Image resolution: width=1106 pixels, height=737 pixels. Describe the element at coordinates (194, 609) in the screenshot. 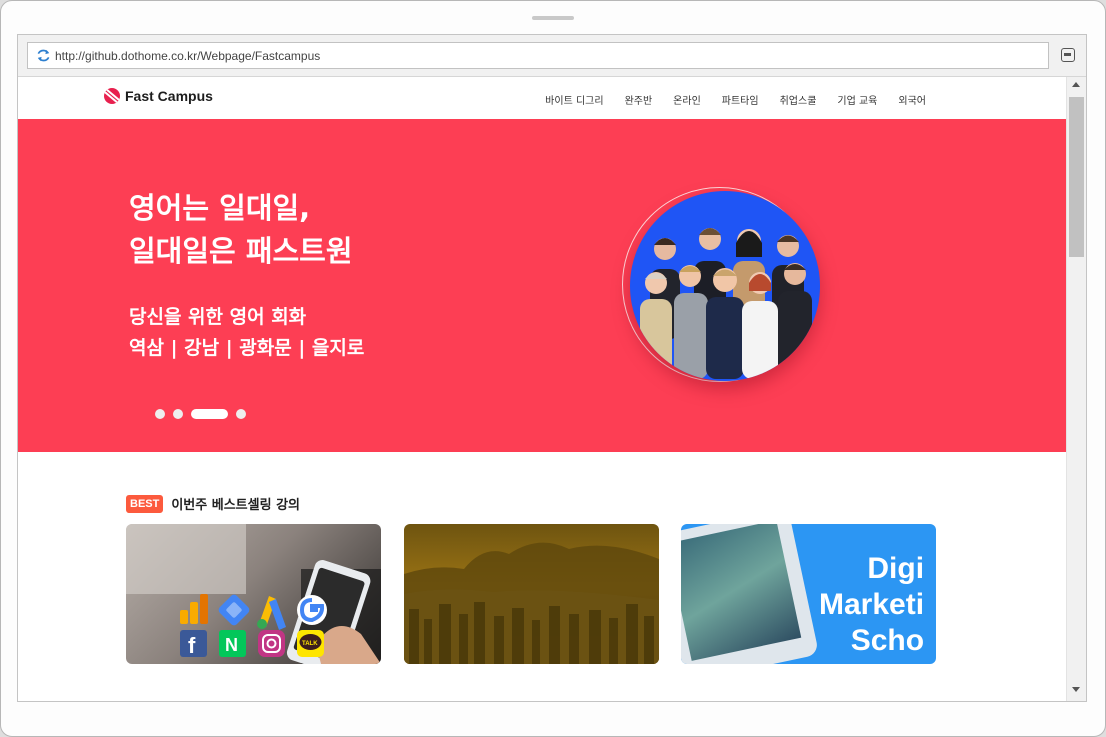

I see `google-analytics-icon` at that location.